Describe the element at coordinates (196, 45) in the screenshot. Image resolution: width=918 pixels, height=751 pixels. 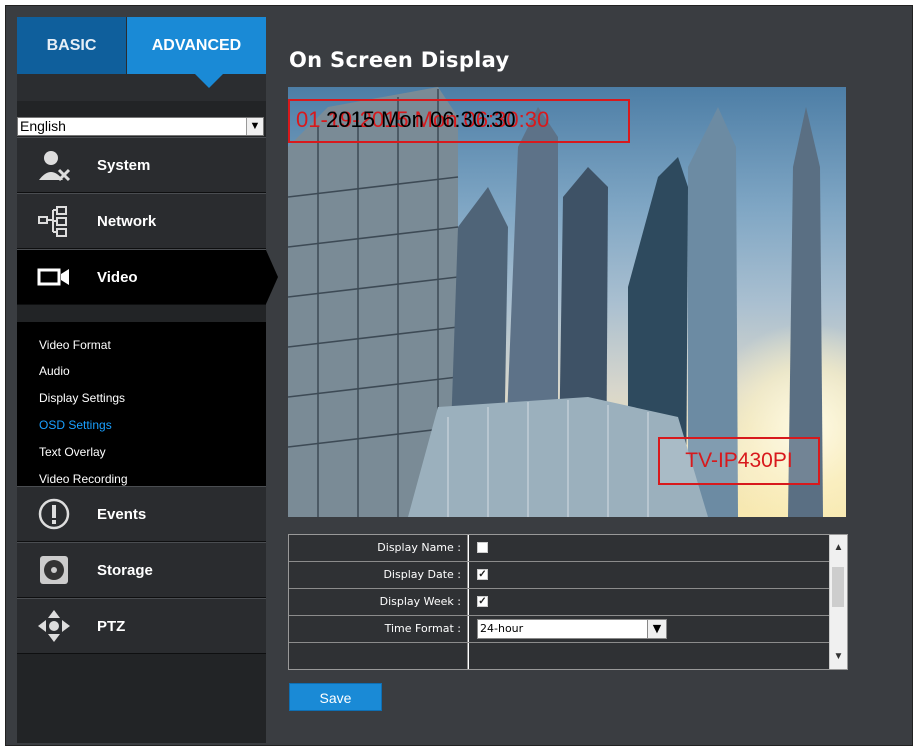
I see `tab-advanced: ADVANCED` at that location.